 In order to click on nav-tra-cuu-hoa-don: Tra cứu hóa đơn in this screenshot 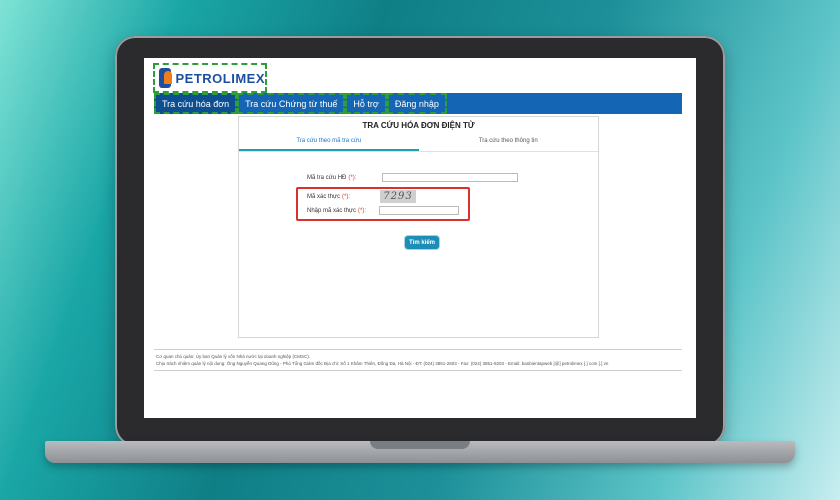, I will do `click(196, 103)`.